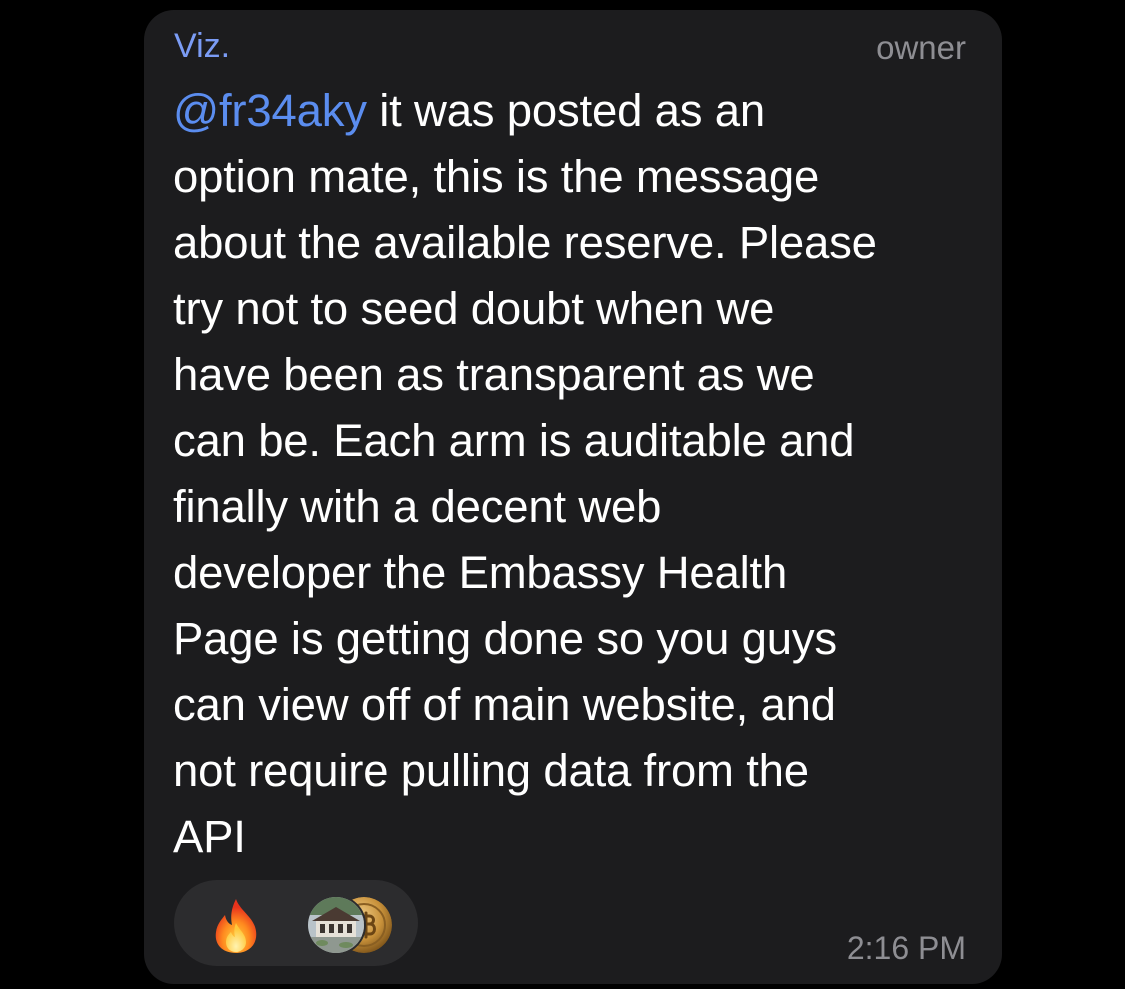  I want to click on reaction-pill, so click(296, 923).